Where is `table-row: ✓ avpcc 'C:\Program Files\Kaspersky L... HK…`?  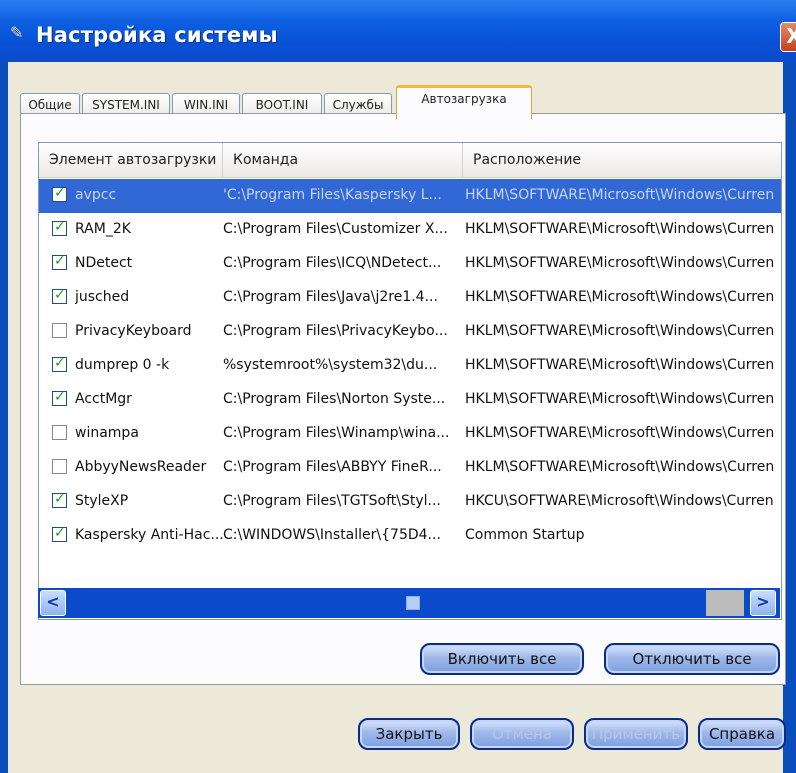
table-row: ✓ avpcc 'C:\Program Files\Kaspersky L... HK… is located at coordinates (410, 196).